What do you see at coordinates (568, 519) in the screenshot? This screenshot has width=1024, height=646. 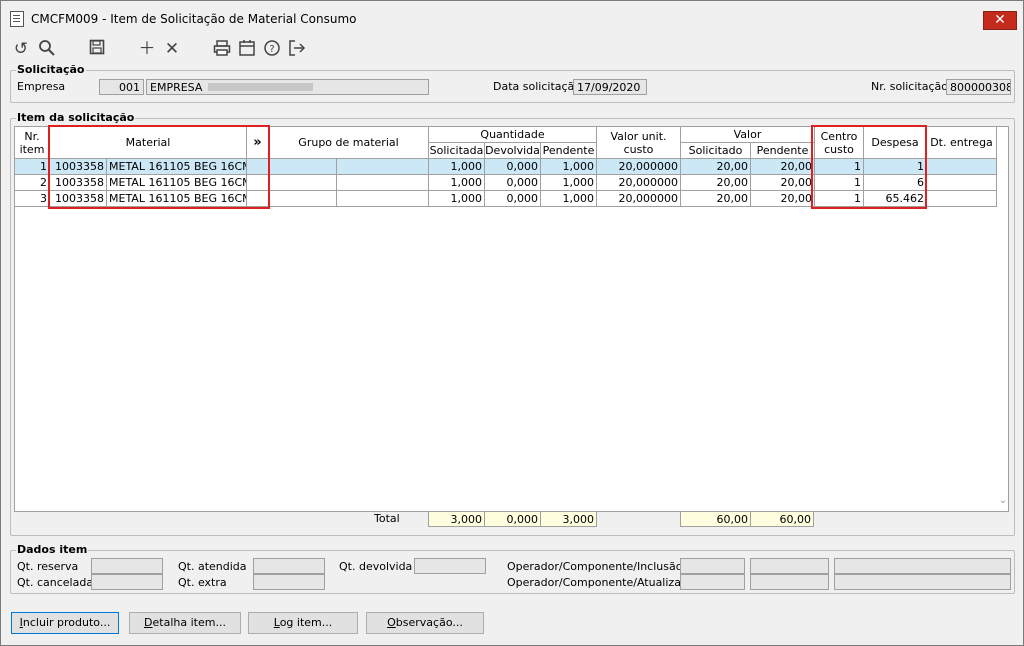 I see `total-pendente: 3,000` at bounding box center [568, 519].